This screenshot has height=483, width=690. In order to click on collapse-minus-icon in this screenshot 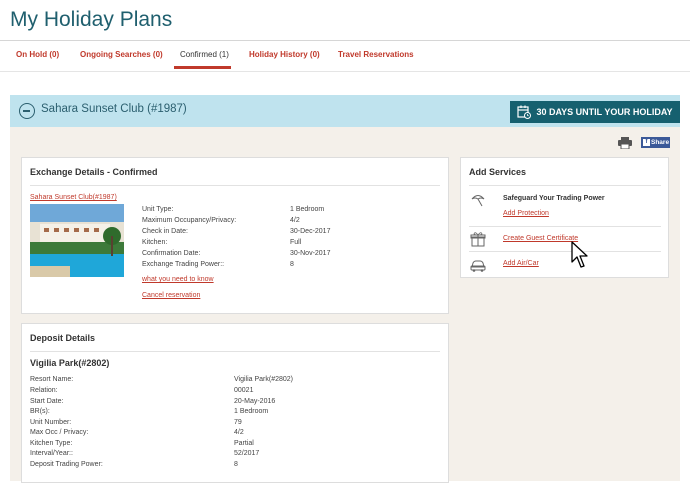, I will do `click(27, 111)`.